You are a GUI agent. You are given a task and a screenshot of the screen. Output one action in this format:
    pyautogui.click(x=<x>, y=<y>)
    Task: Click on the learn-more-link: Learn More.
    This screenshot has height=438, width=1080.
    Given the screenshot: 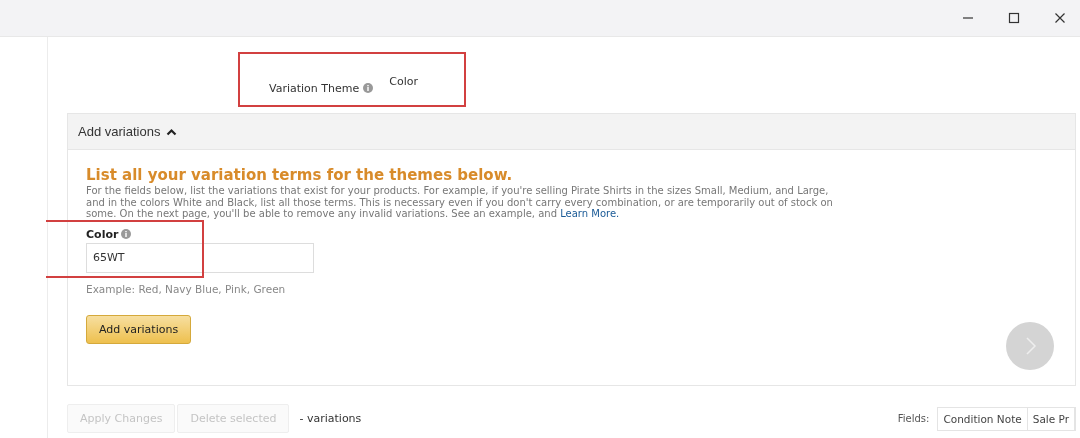 What is the action you would take?
    pyautogui.click(x=590, y=213)
    